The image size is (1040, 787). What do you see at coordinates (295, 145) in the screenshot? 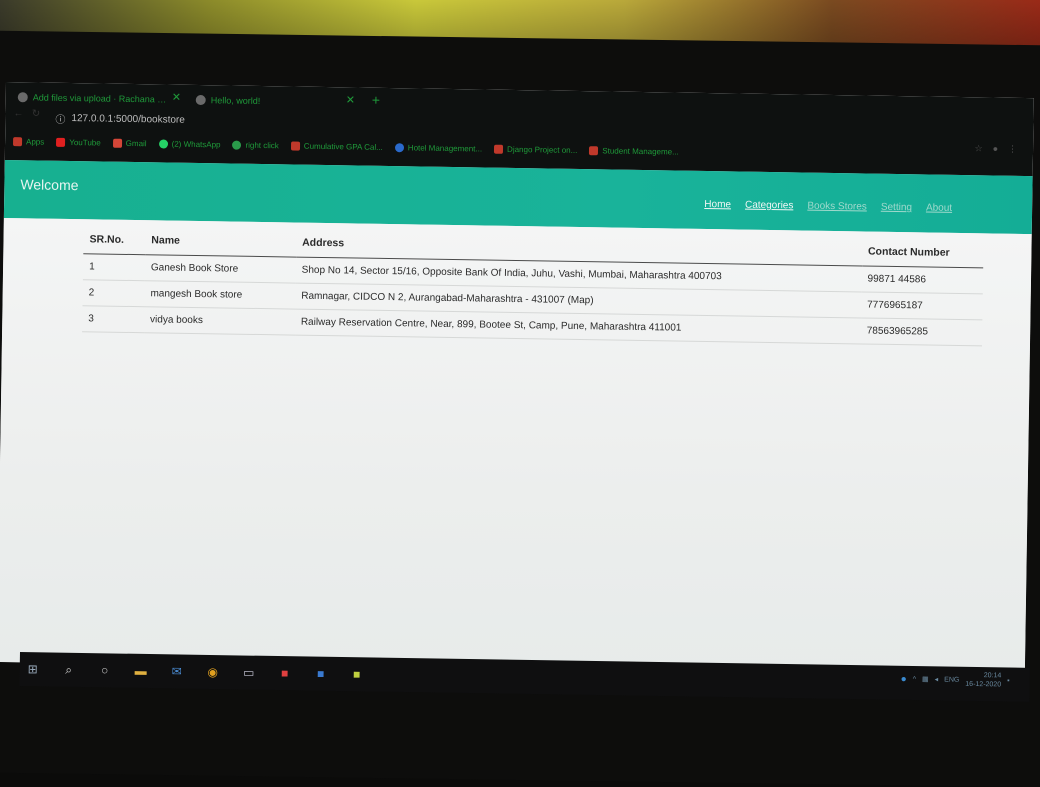
I see `aplus-icon` at bounding box center [295, 145].